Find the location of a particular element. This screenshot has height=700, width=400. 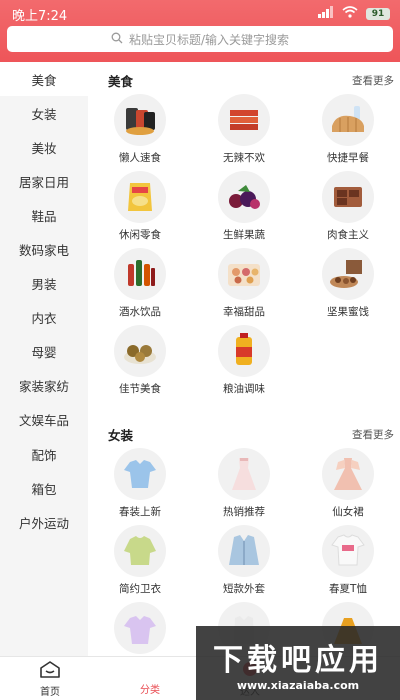

fairy-dress-icon is located at coordinates (348, 474).